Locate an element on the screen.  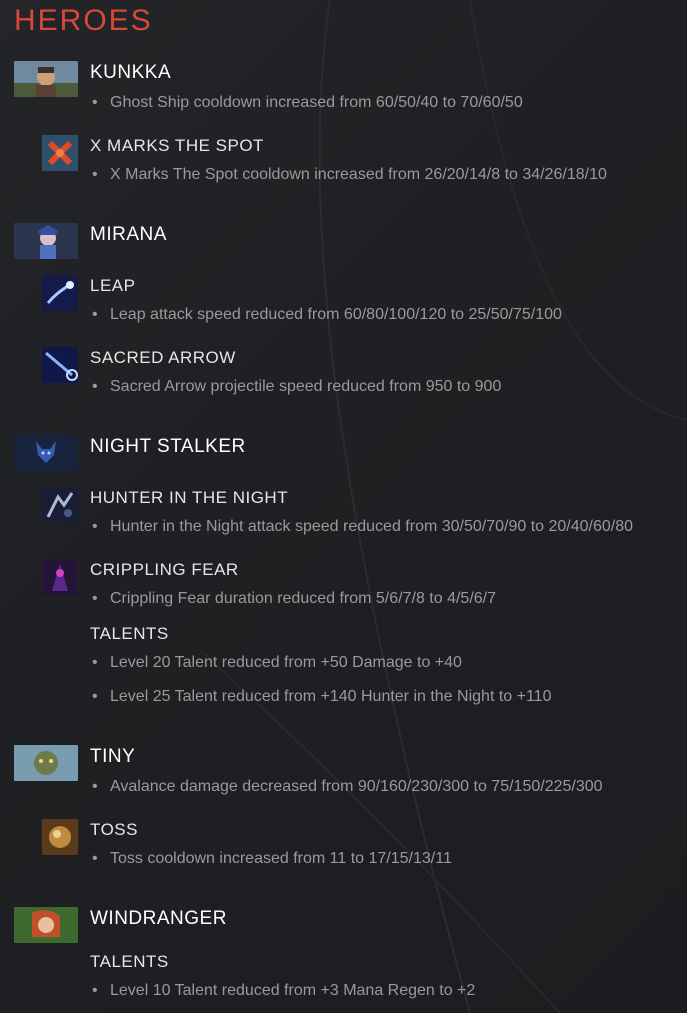
x-marks-the-spot-icon is located at coordinates (60, 153).